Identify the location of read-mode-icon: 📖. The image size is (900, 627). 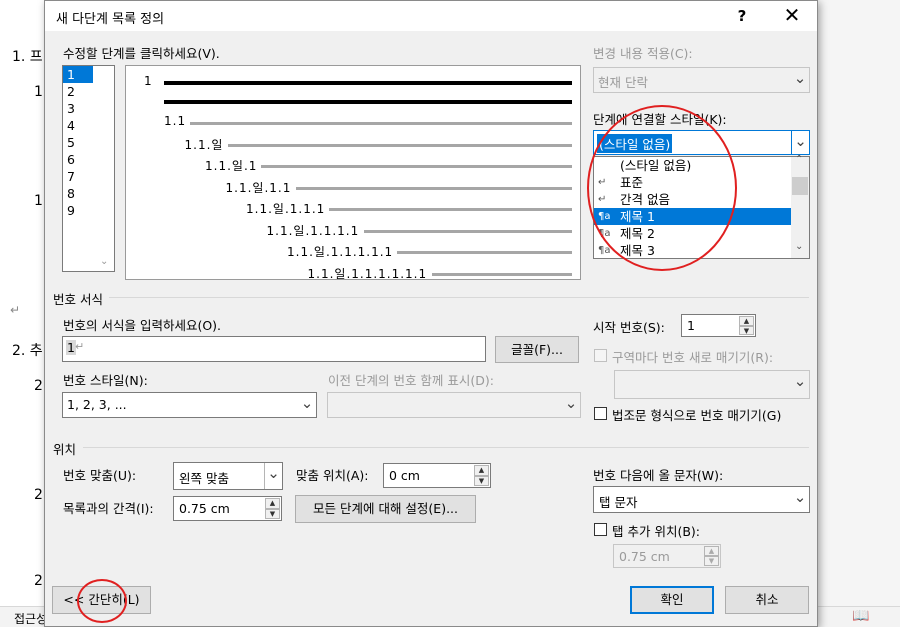
(860, 616).